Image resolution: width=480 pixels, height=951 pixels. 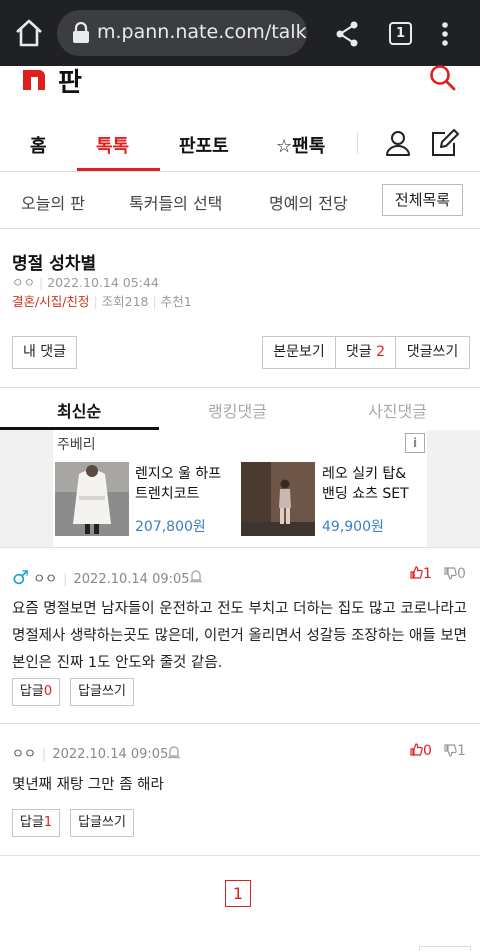 I want to click on nate-logo, so click(x=34, y=79).